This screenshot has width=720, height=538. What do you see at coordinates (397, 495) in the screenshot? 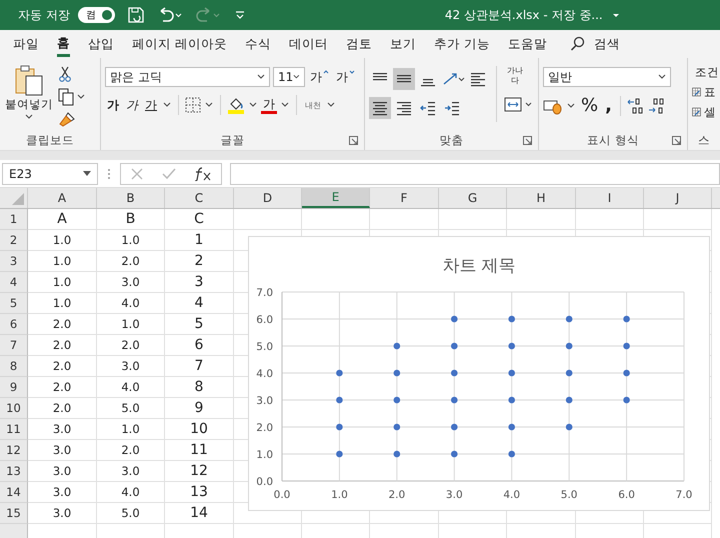
I see `x-axis-label: 2.0` at bounding box center [397, 495].